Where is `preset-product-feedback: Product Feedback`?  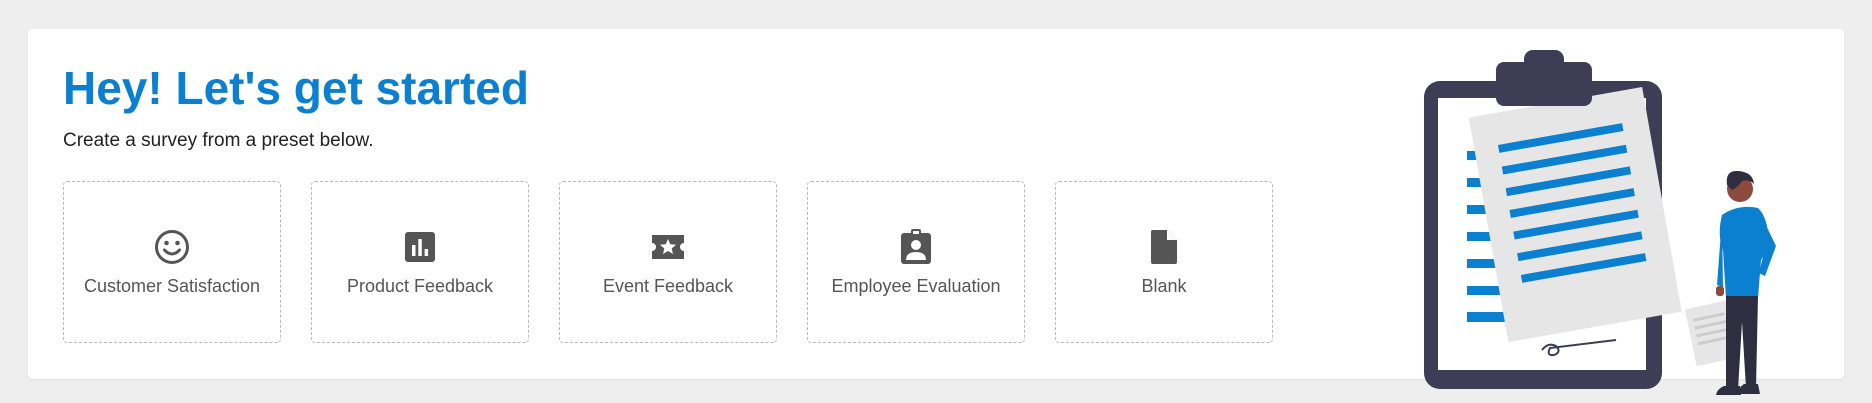
preset-product-feedback: Product Feedback is located at coordinates (420, 262).